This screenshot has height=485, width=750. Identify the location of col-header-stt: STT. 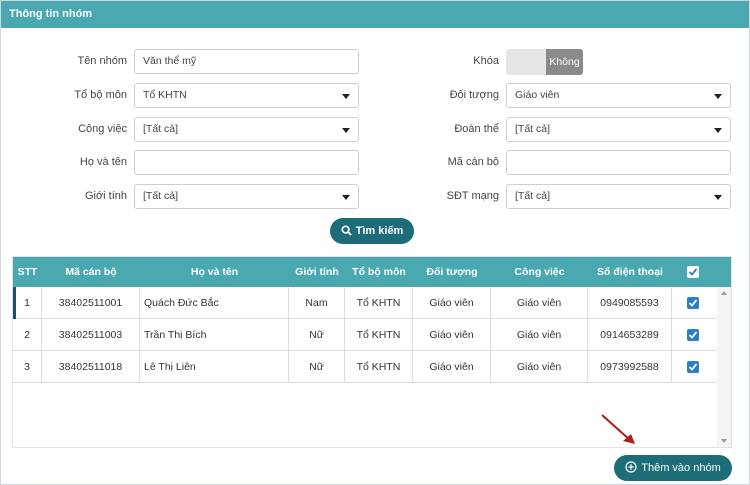
(27, 272).